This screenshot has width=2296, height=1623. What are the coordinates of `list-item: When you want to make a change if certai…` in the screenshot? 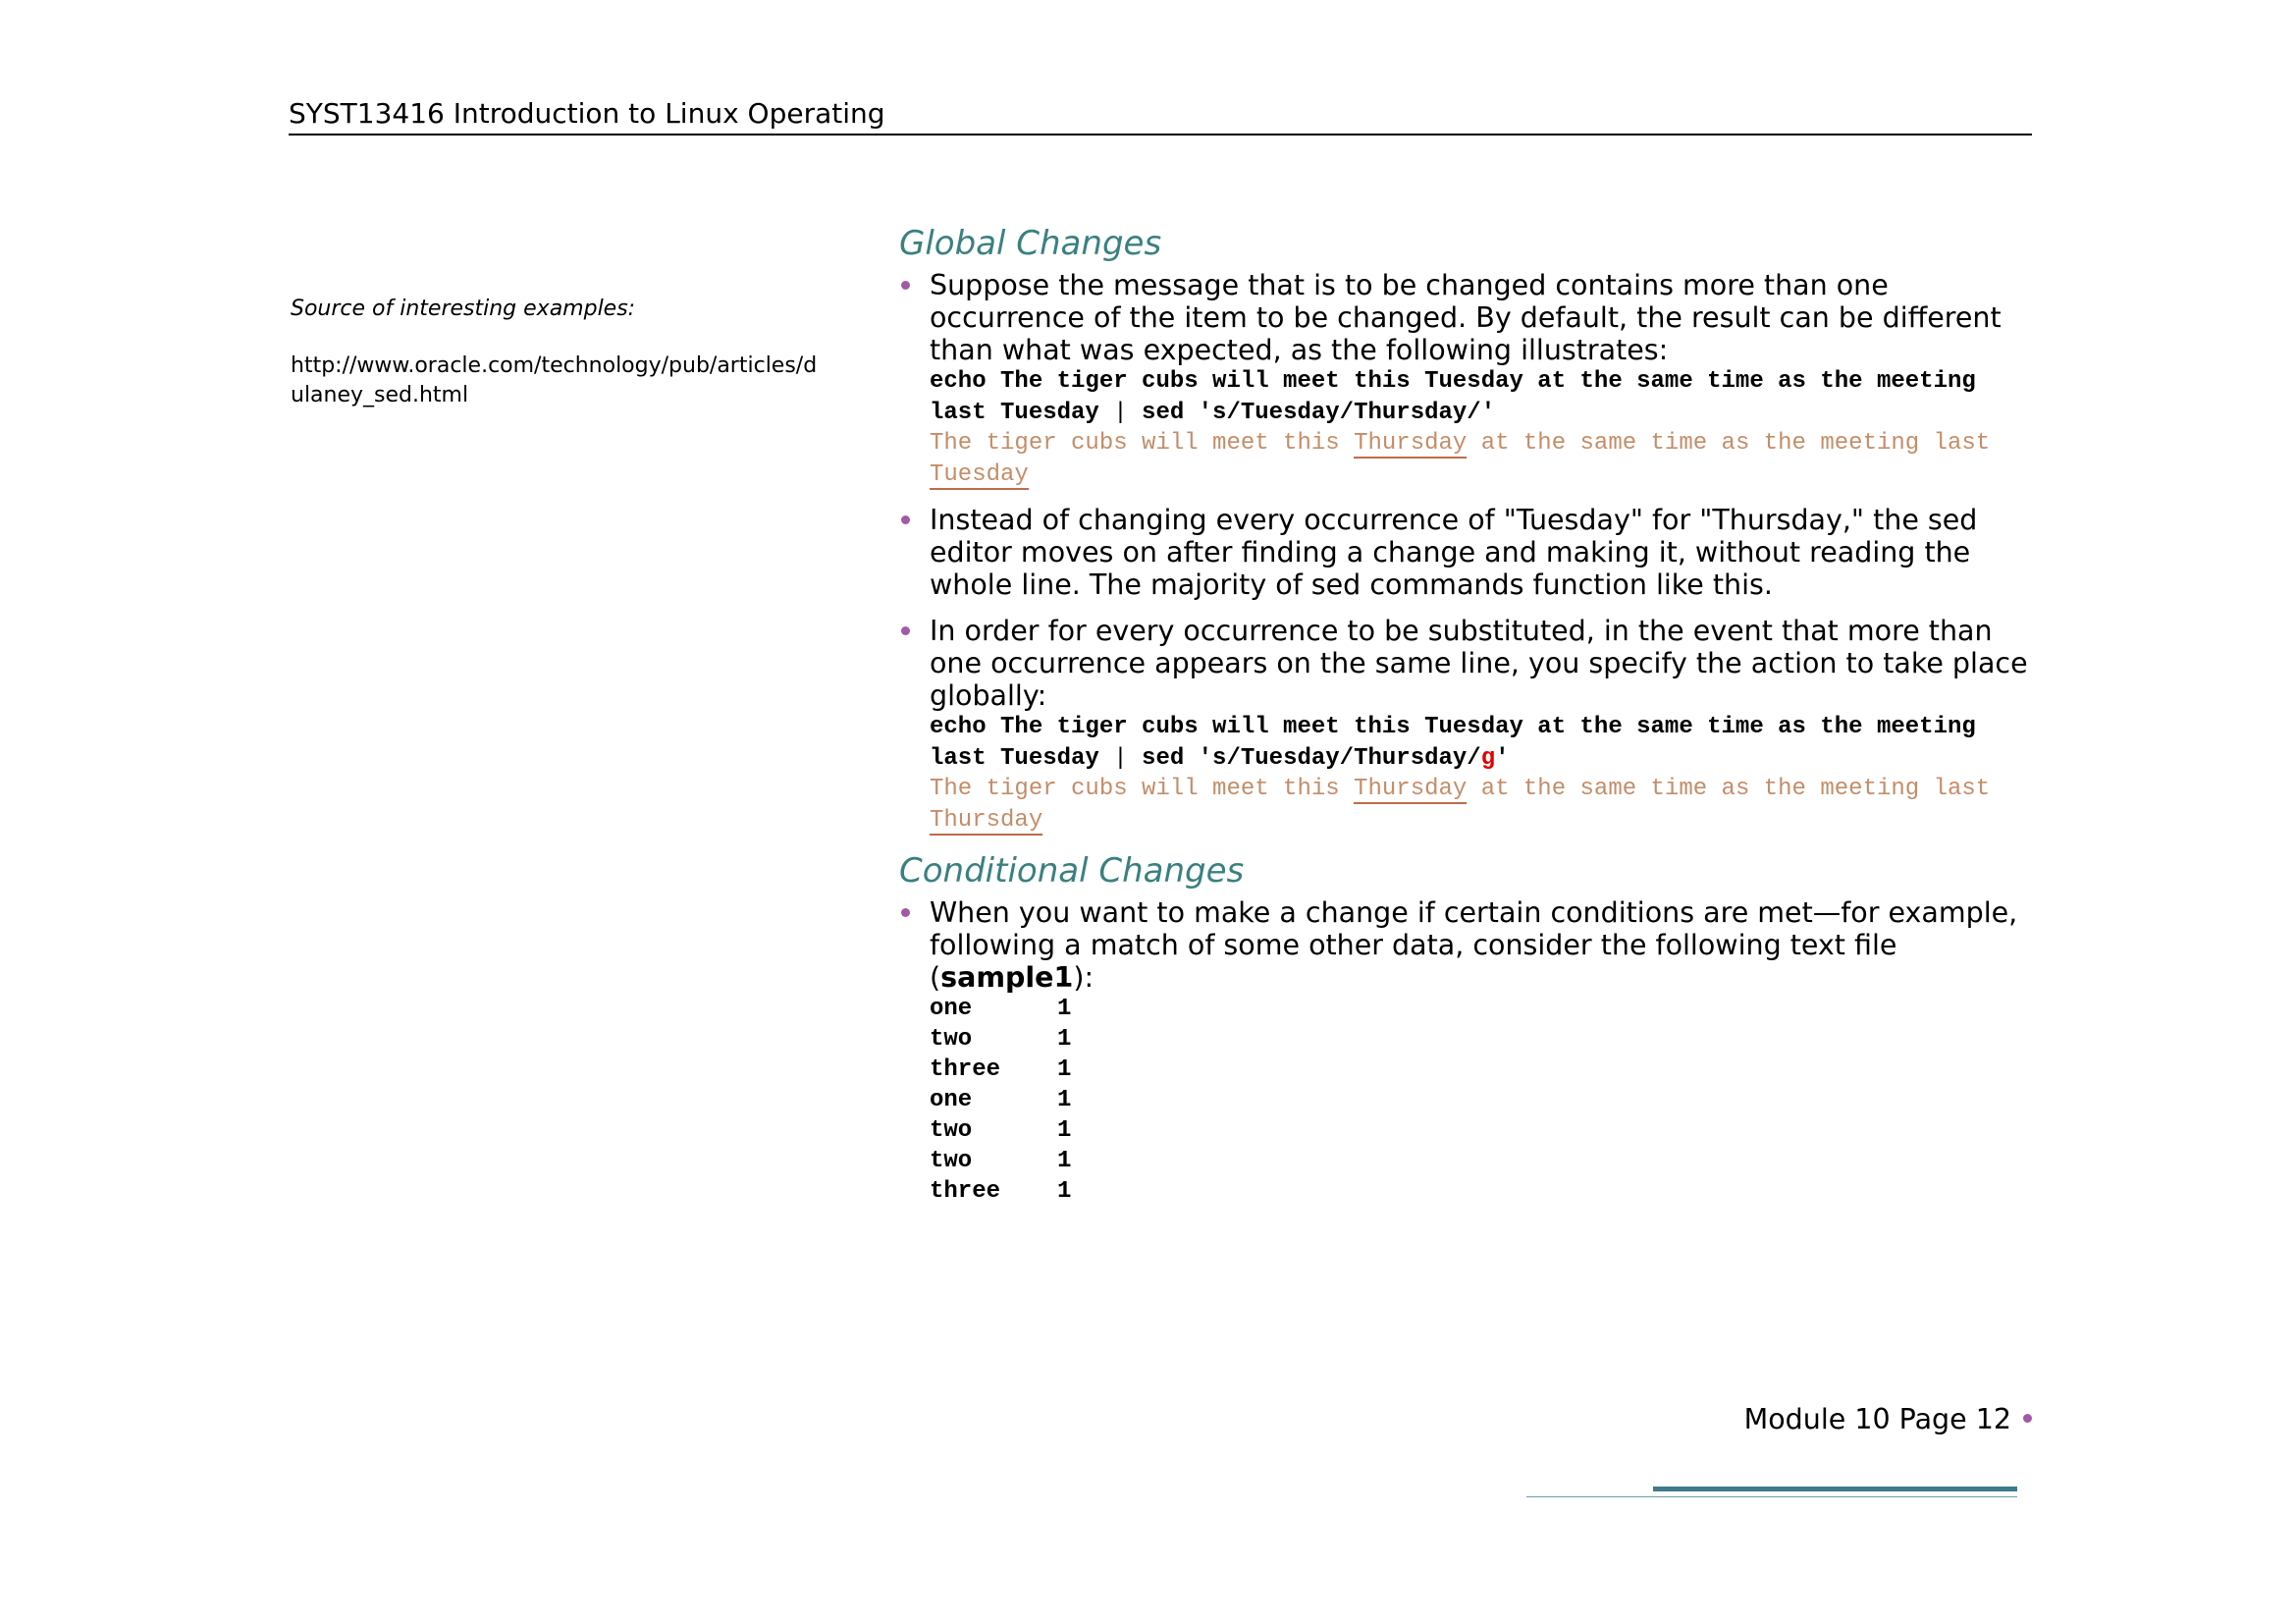 It's located at (1463, 1051).